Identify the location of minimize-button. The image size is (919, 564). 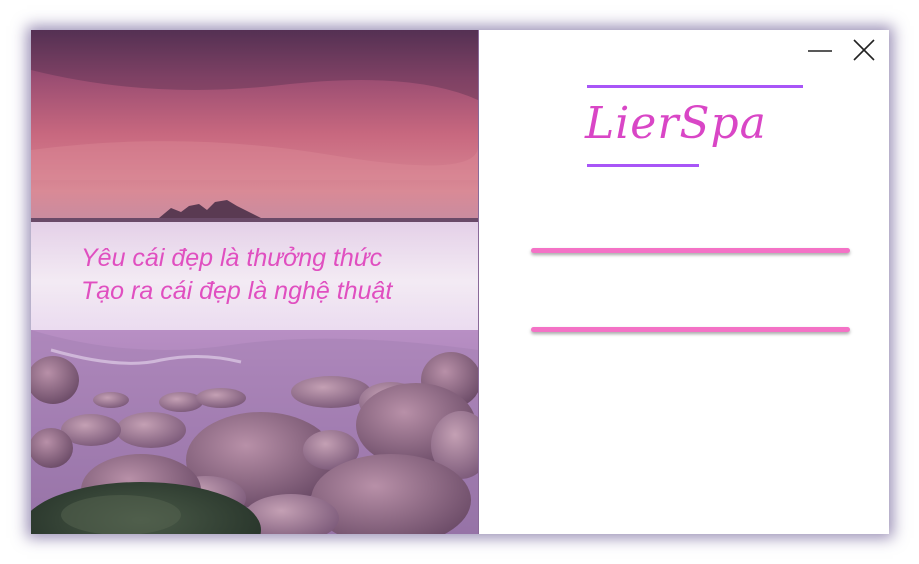
(820, 51).